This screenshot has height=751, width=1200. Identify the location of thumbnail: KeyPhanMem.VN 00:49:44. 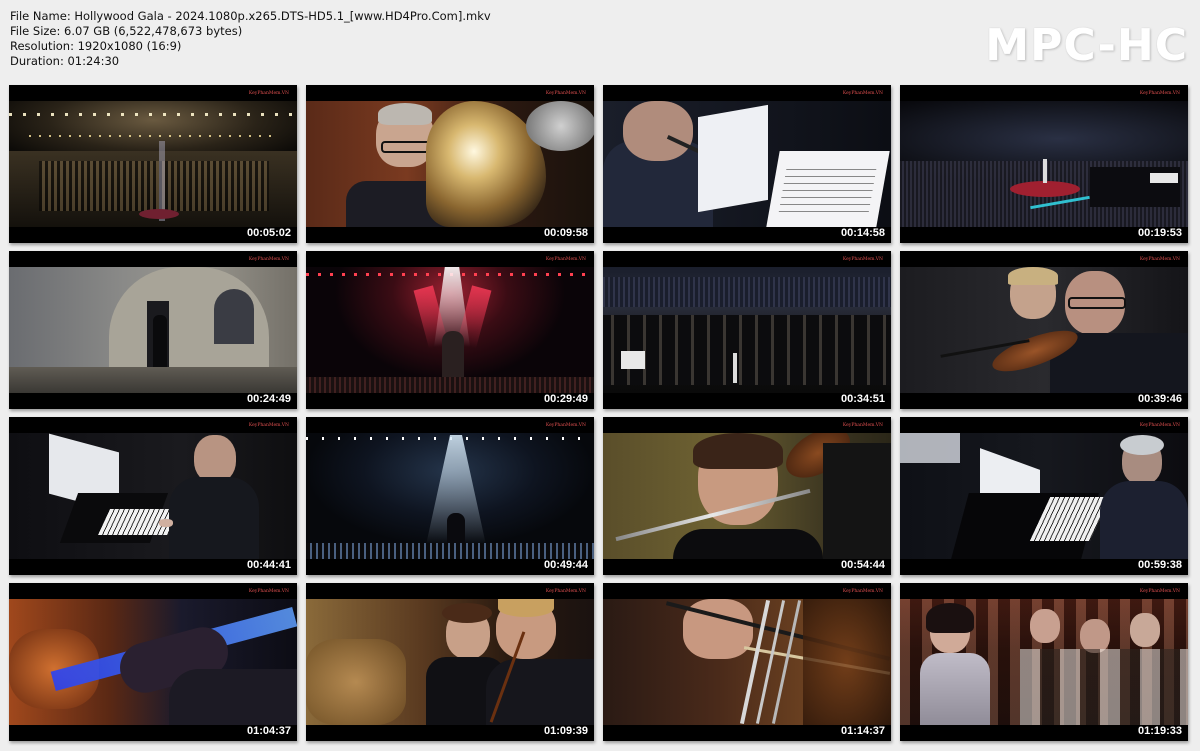
(450, 496).